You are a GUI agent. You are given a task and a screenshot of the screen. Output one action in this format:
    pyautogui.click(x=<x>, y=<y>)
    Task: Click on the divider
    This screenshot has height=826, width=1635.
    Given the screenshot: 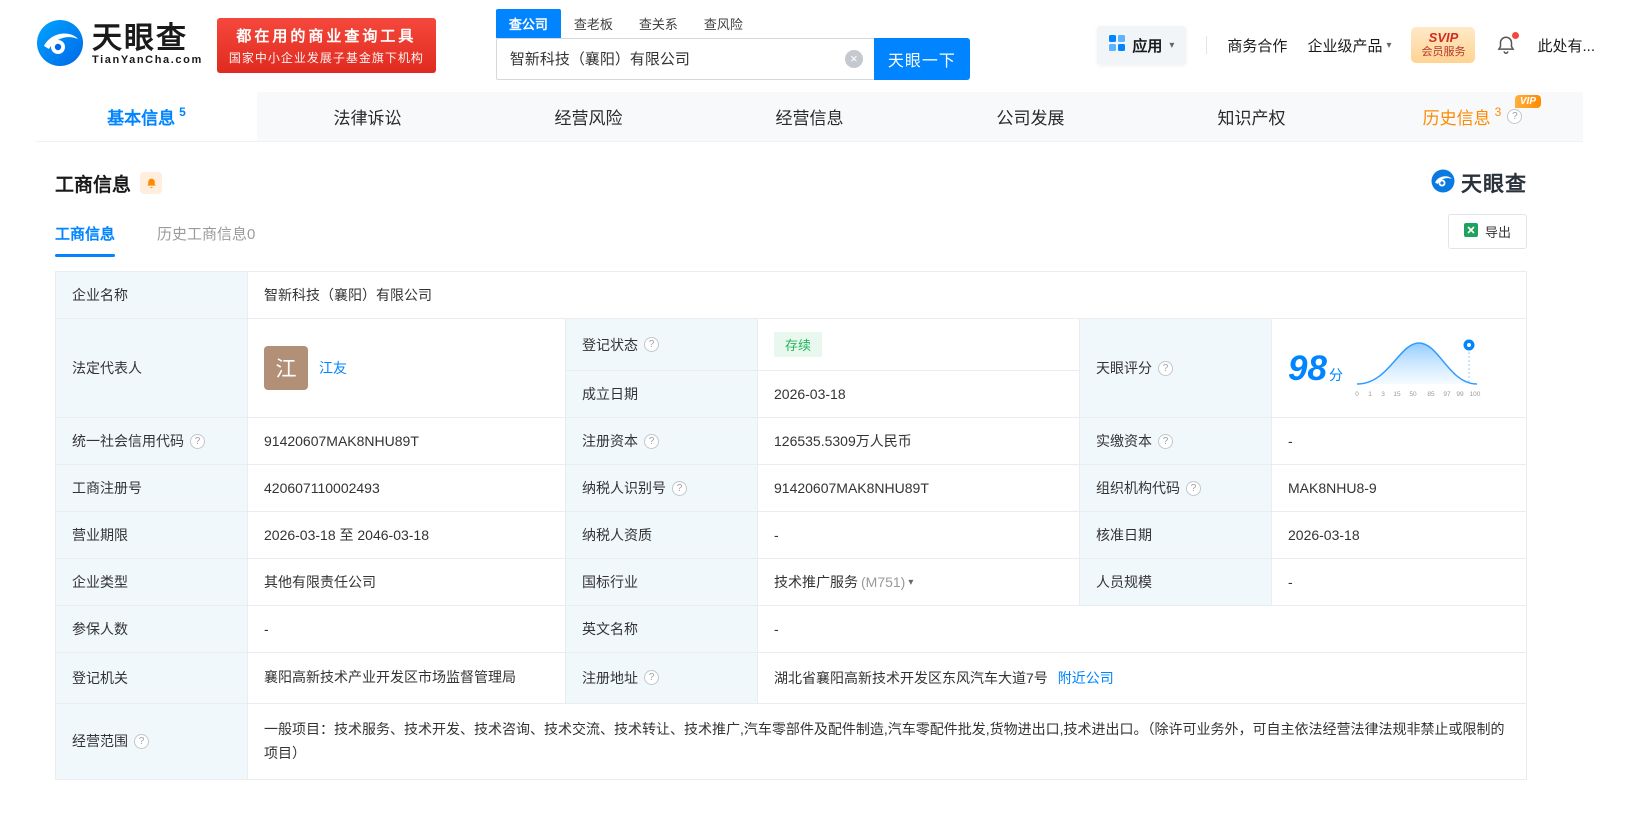 What is the action you would take?
    pyautogui.click(x=1207, y=45)
    